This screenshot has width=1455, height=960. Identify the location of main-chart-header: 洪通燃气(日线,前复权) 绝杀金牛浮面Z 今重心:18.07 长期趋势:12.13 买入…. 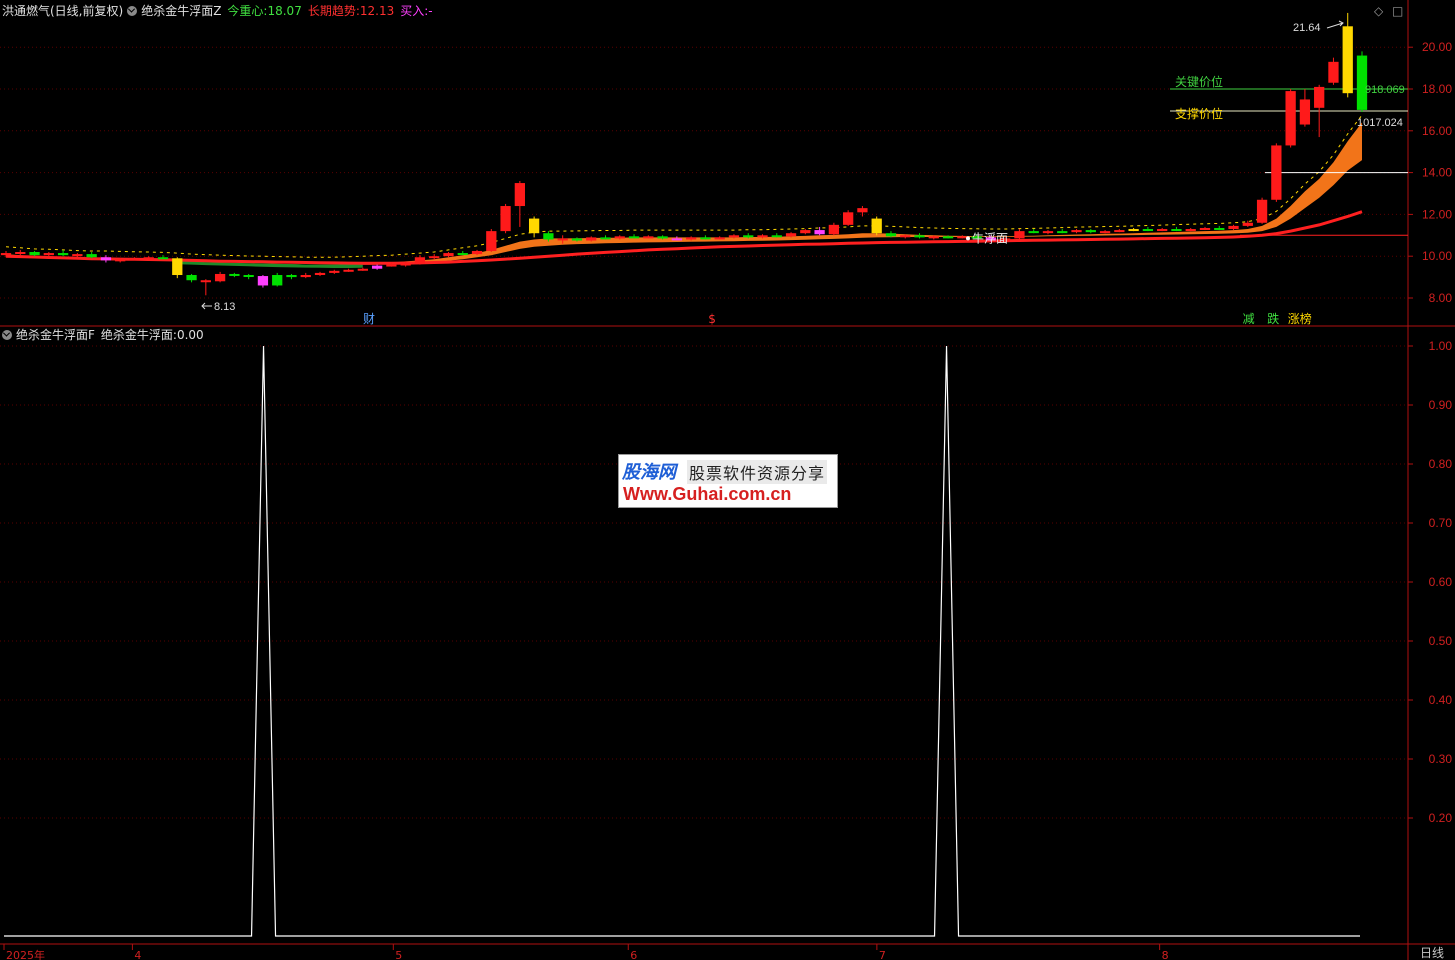
(217, 11).